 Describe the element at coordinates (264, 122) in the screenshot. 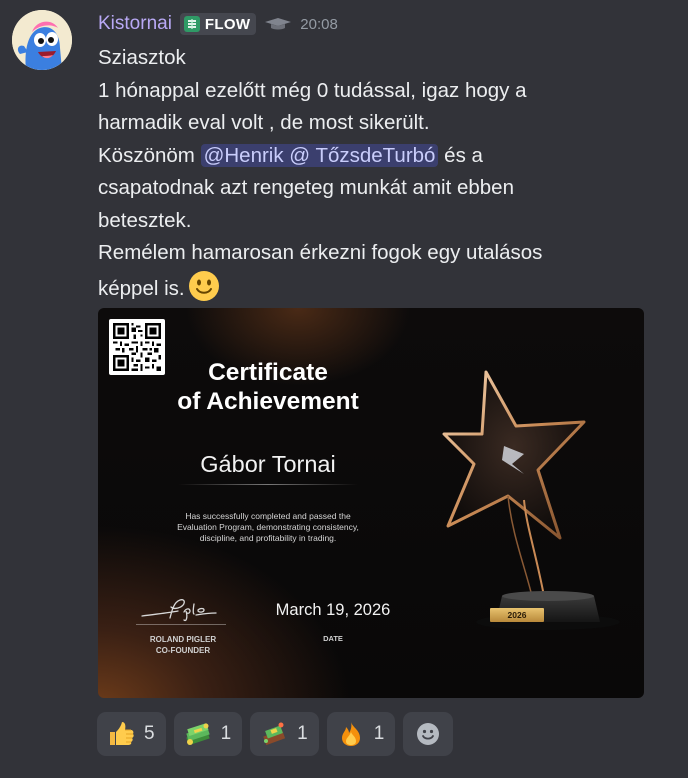

I see `message-line: harmadik eval volt , de most sikerült.` at that location.